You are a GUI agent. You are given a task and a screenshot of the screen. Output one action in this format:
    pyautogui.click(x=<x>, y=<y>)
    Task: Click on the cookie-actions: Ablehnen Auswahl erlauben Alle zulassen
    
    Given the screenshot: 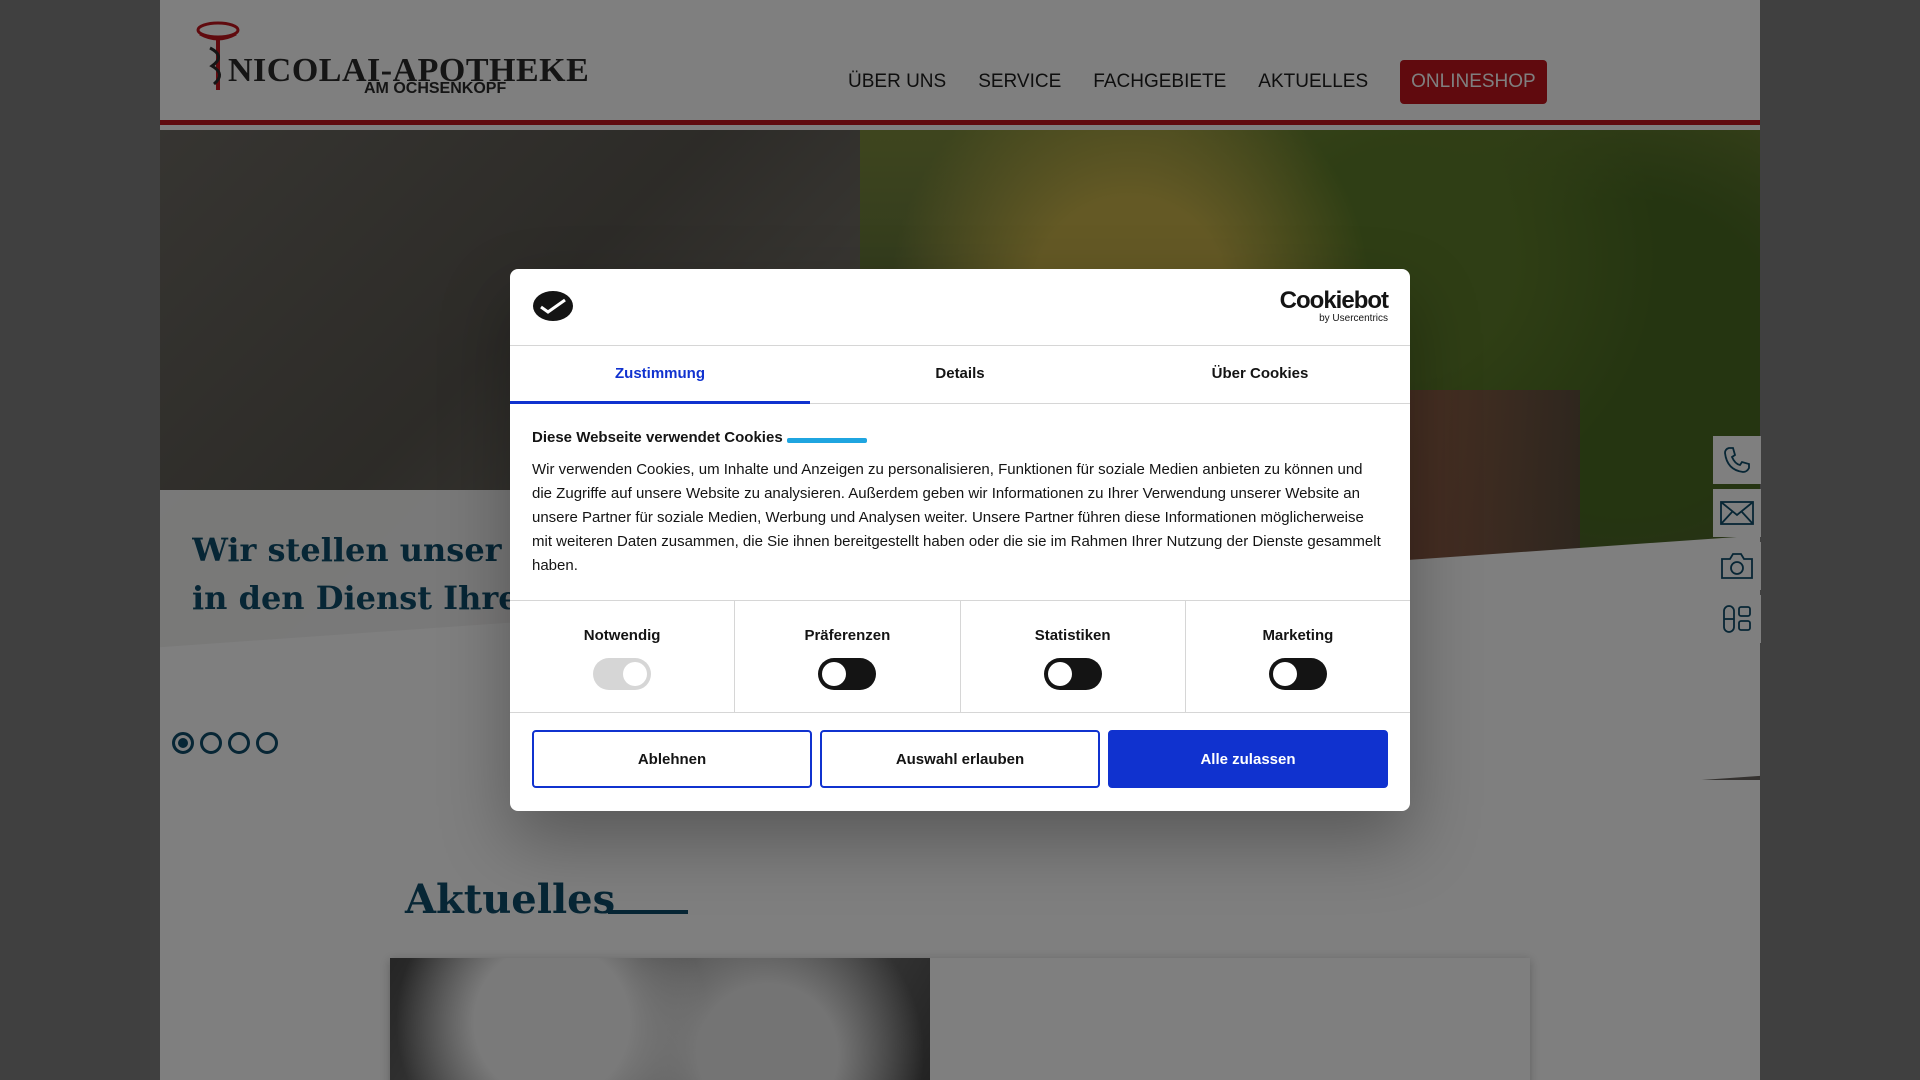 What is the action you would take?
    pyautogui.click(x=960, y=759)
    